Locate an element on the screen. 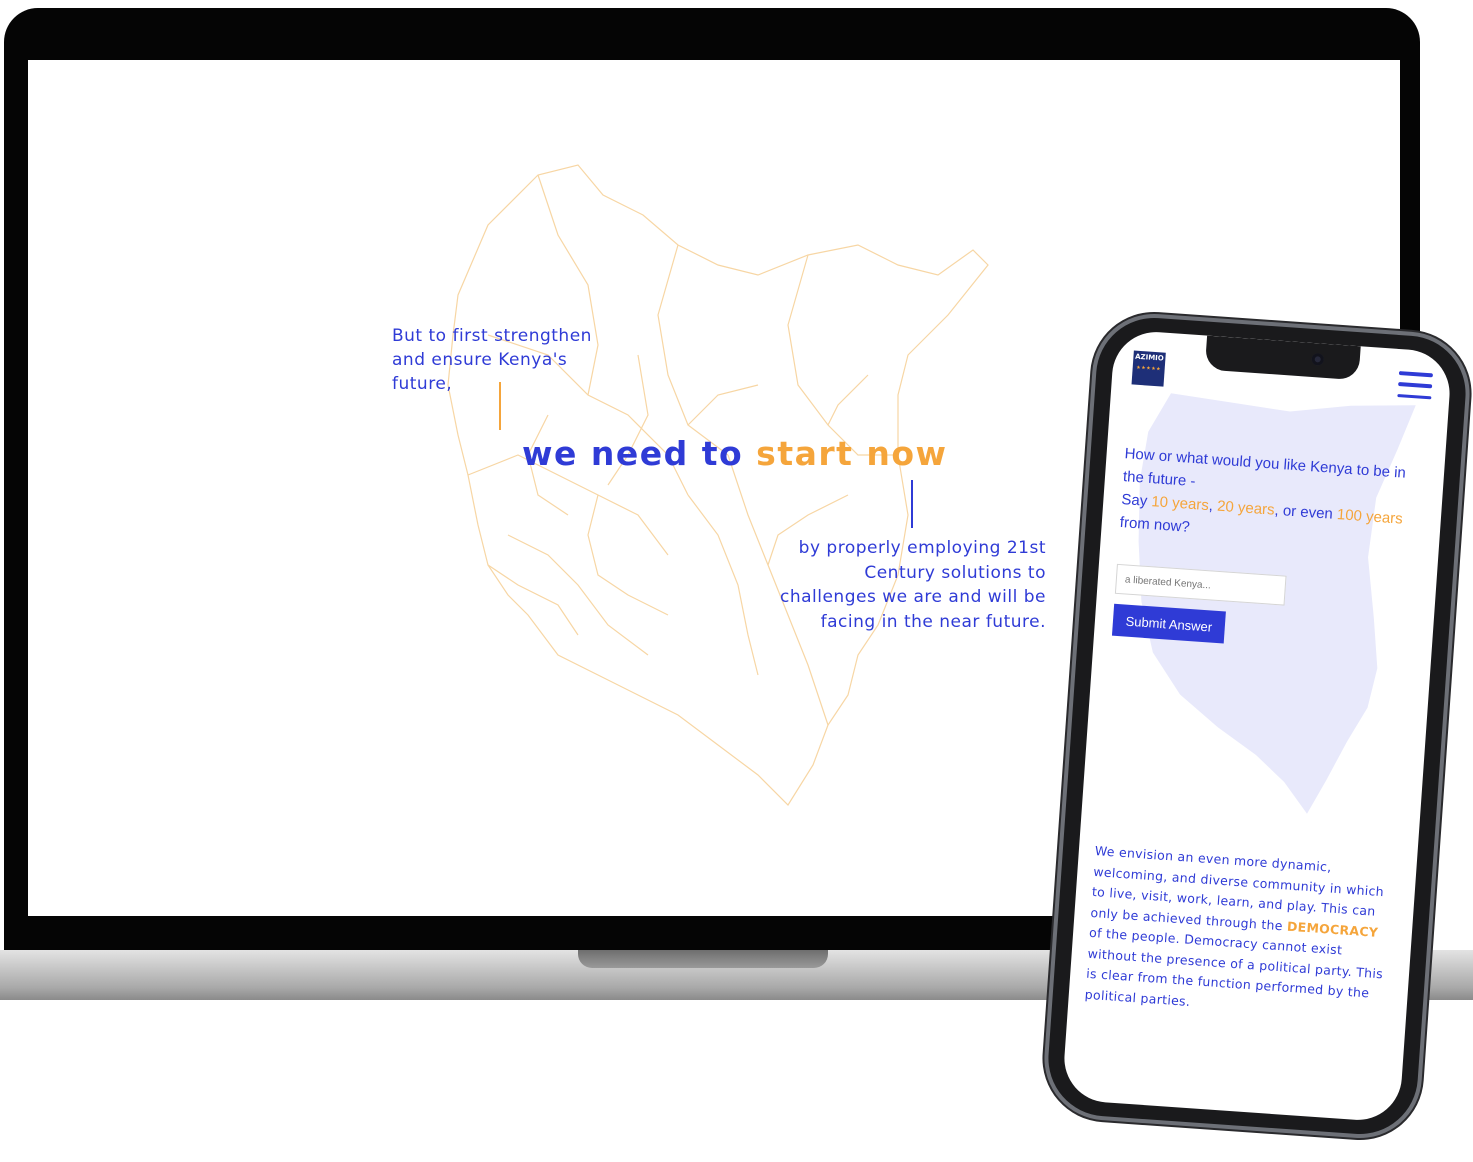  headline: we need to start now is located at coordinates (735, 453).